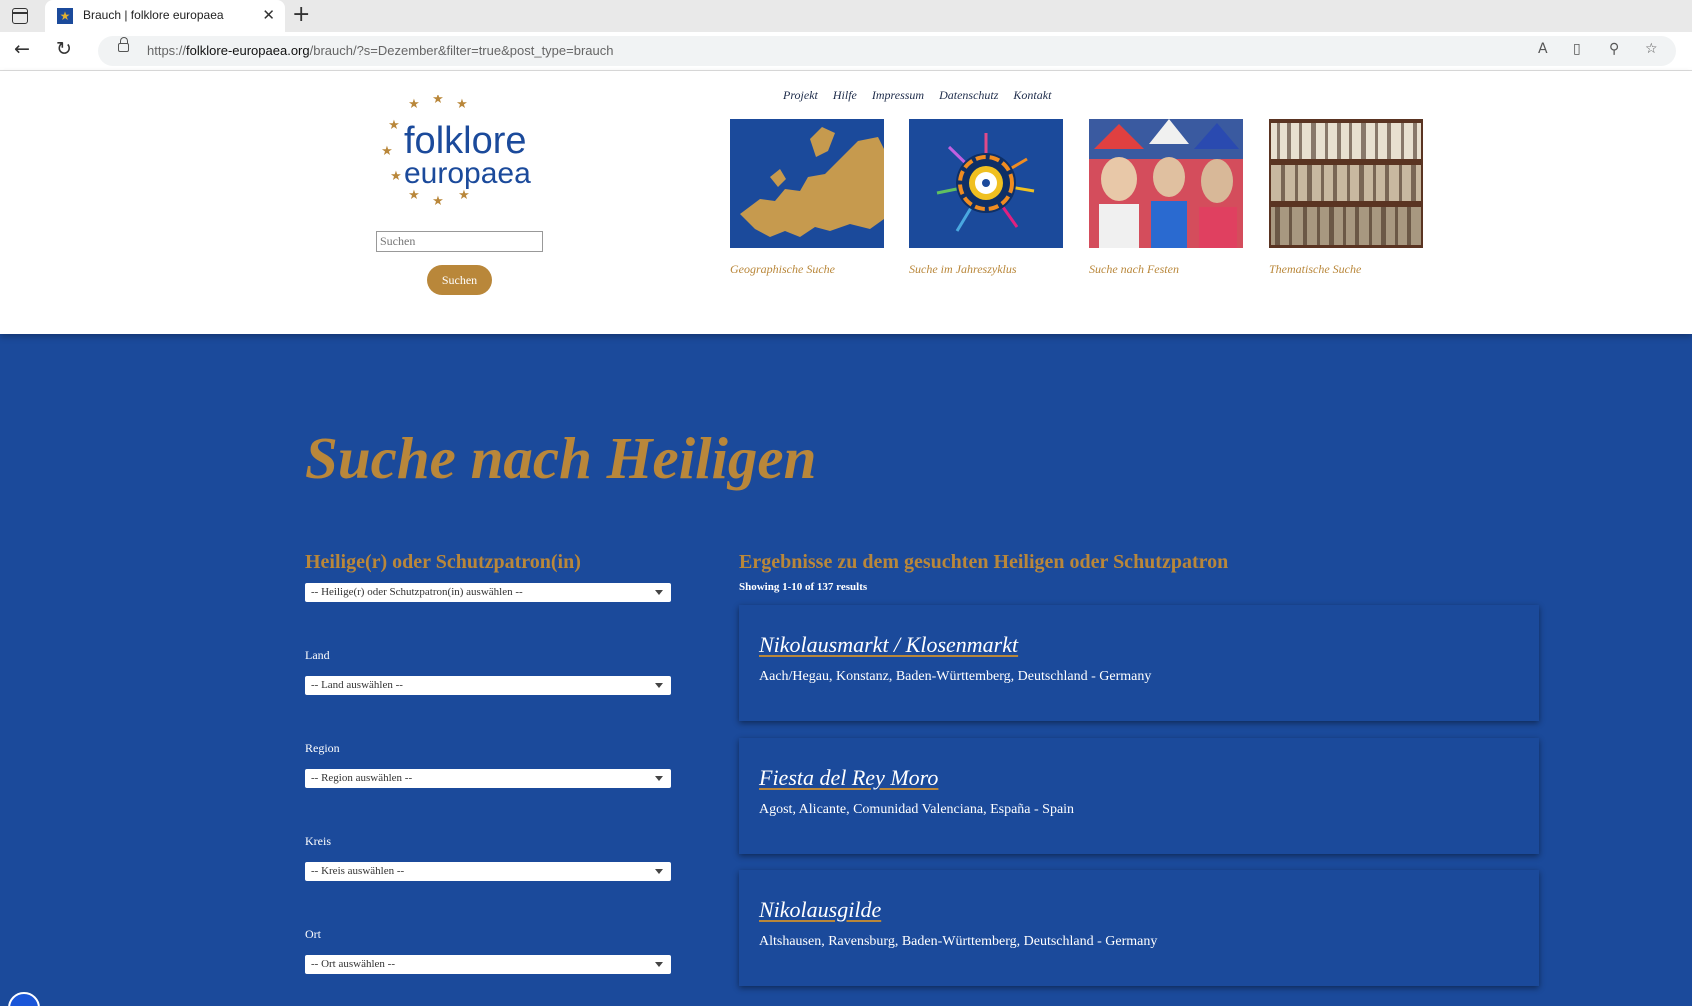 This screenshot has width=1692, height=1006. What do you see at coordinates (317, 655) in the screenshot?
I see `country-label: Land` at bounding box center [317, 655].